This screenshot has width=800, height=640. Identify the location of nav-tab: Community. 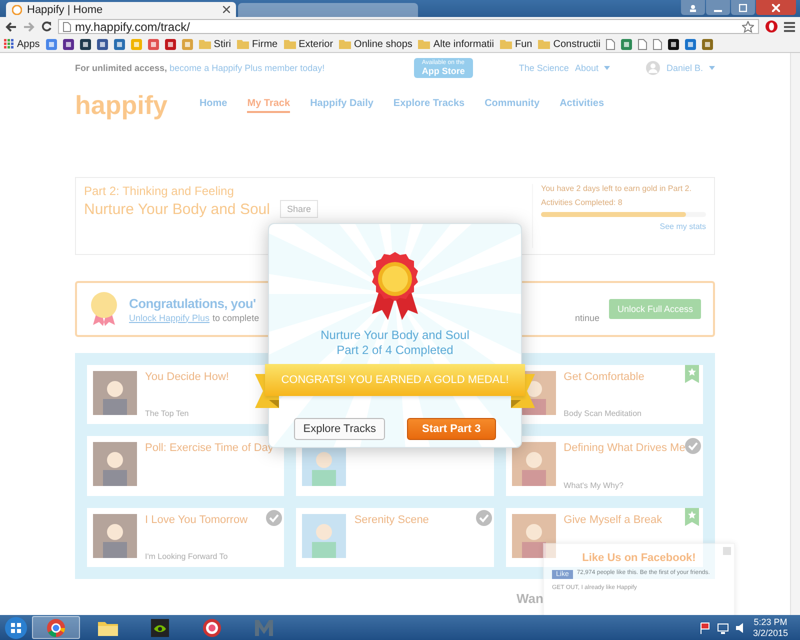
(512, 105).